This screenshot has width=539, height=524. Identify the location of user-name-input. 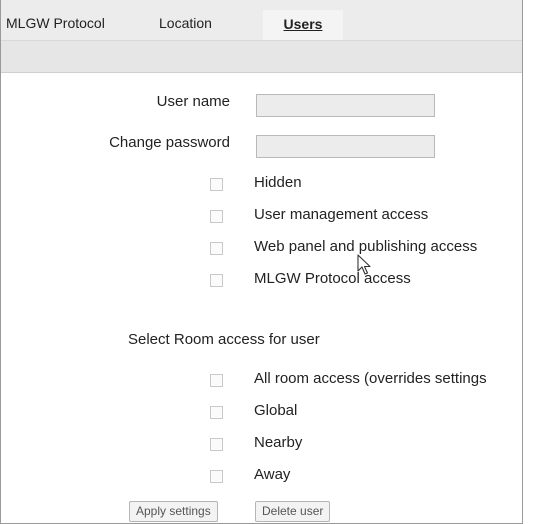
(345, 105).